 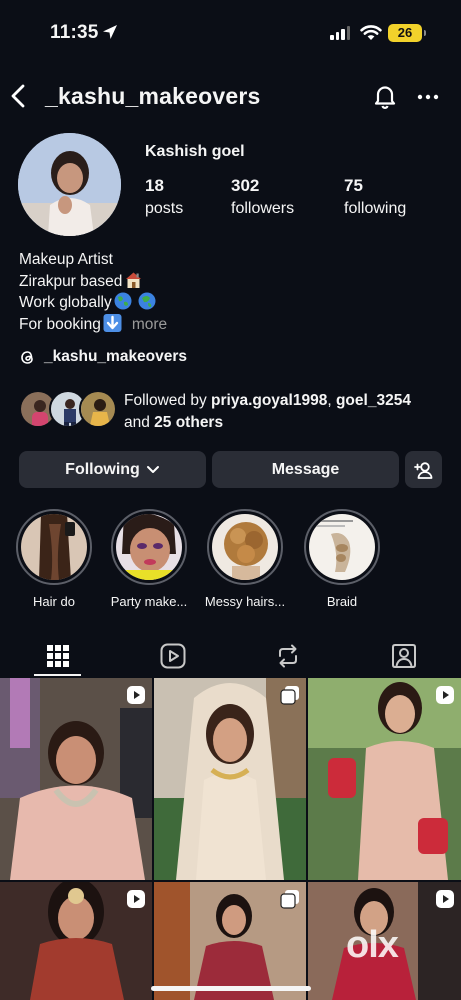 What do you see at coordinates (407, 33) in the screenshot?
I see `battery-indicator: 26` at bounding box center [407, 33].